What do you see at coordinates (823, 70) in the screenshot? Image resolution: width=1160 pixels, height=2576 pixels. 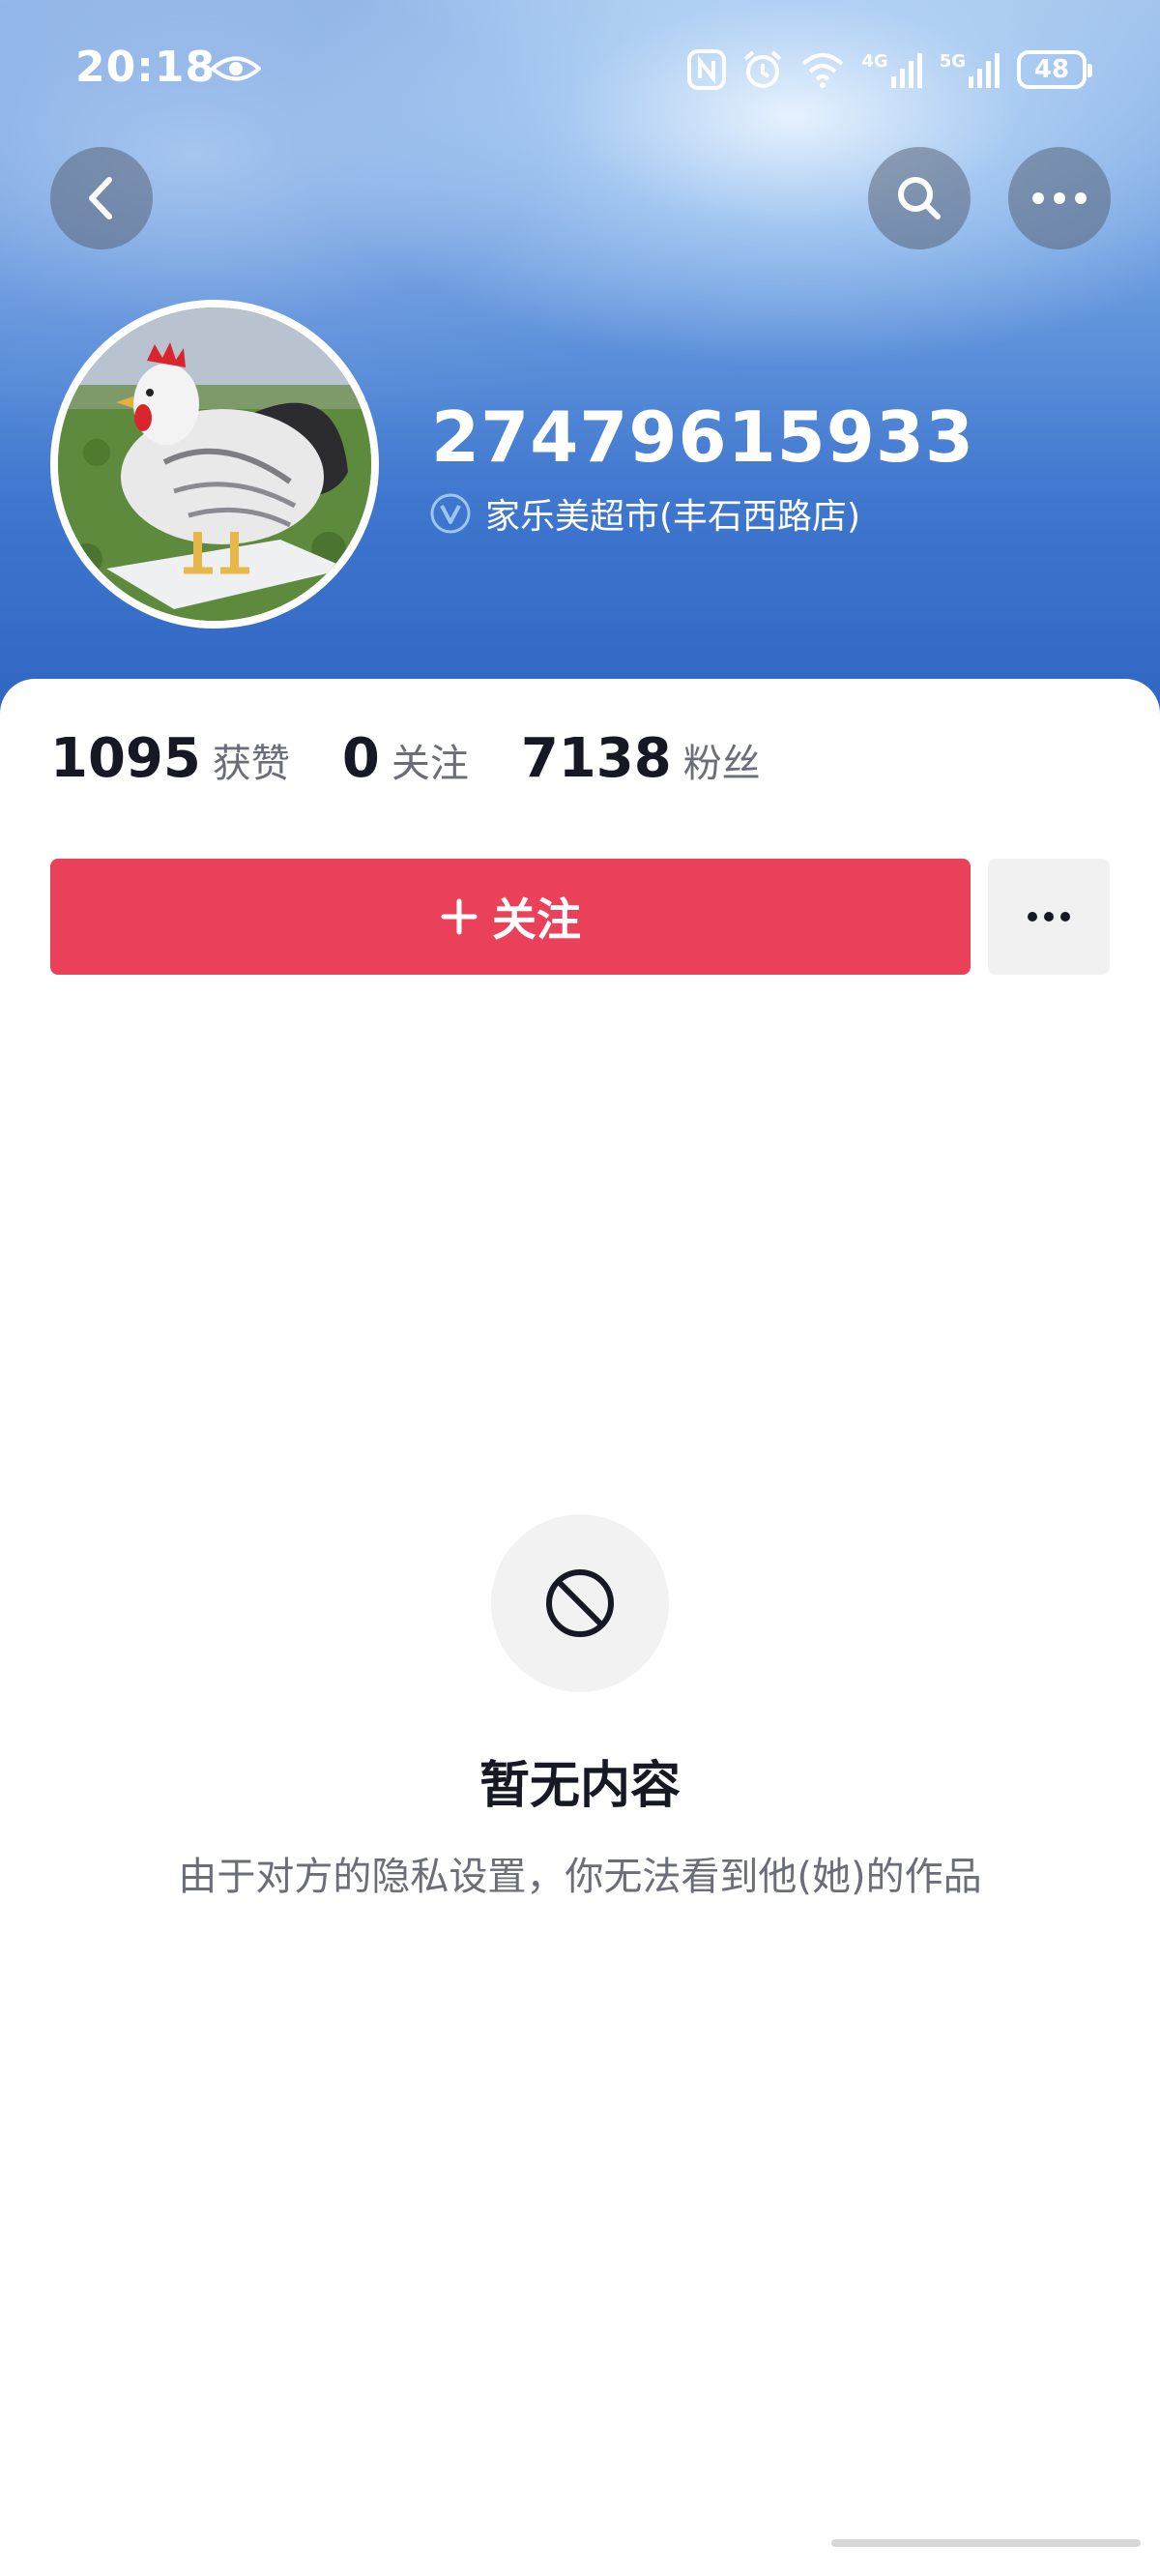 I see `wifi-icon` at bounding box center [823, 70].